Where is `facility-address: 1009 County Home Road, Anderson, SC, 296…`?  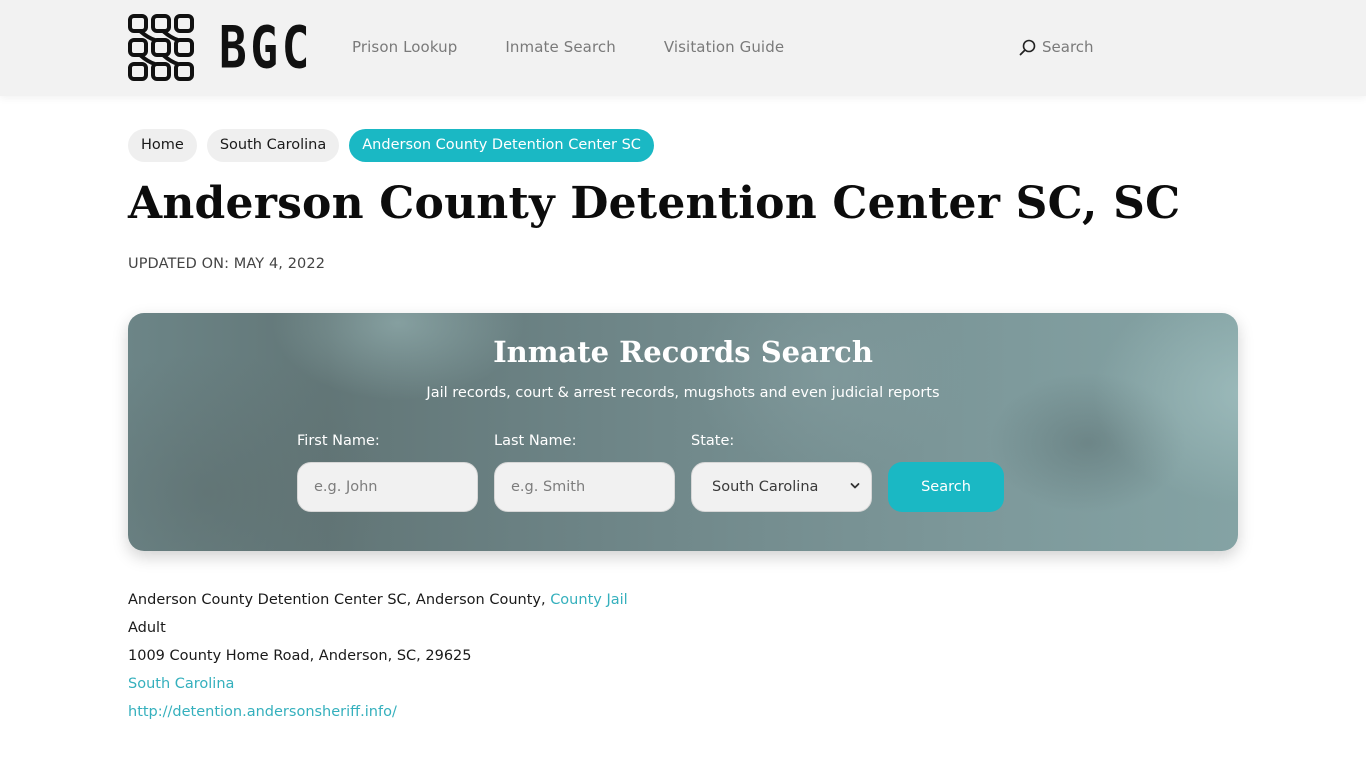 facility-address: 1009 County Home Road, Anderson, SC, 296… is located at coordinates (300, 656).